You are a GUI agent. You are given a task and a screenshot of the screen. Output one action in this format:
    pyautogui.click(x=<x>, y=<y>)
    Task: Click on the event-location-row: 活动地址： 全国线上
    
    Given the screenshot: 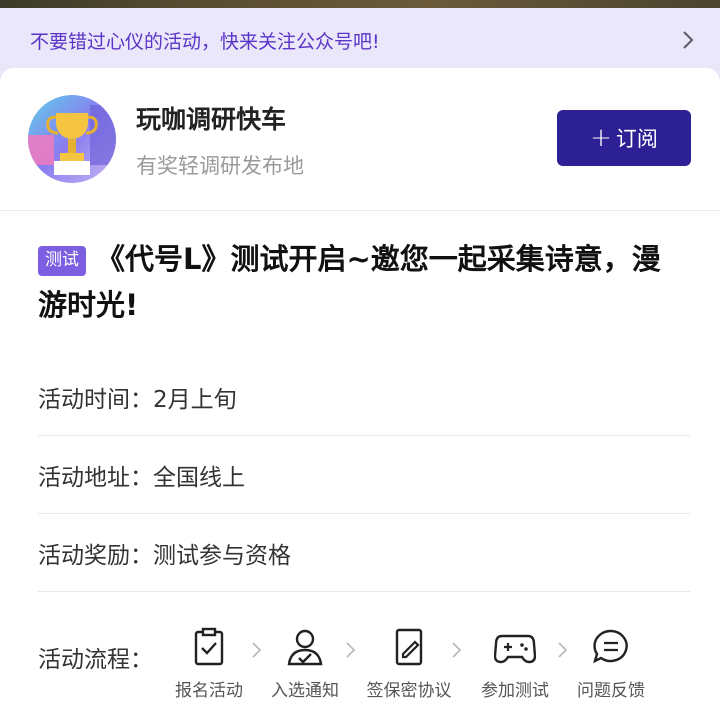 What is the action you would take?
    pyautogui.click(x=364, y=475)
    